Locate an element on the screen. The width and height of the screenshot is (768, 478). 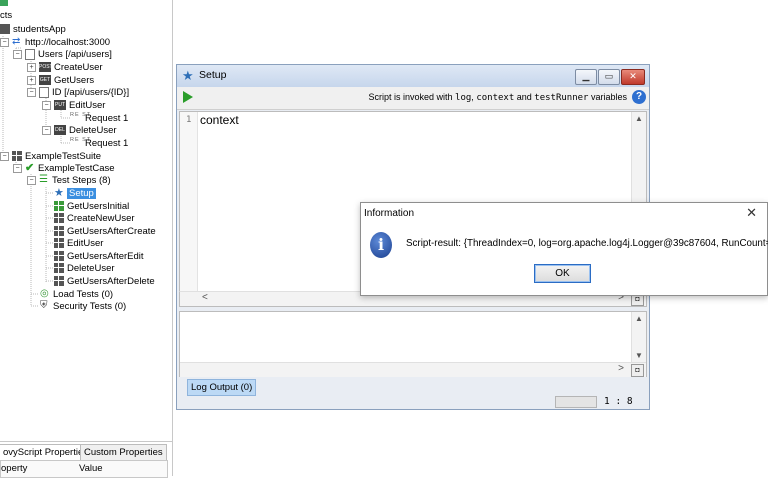
tree-item-project: studentsApp is located at coordinates (33, 29).